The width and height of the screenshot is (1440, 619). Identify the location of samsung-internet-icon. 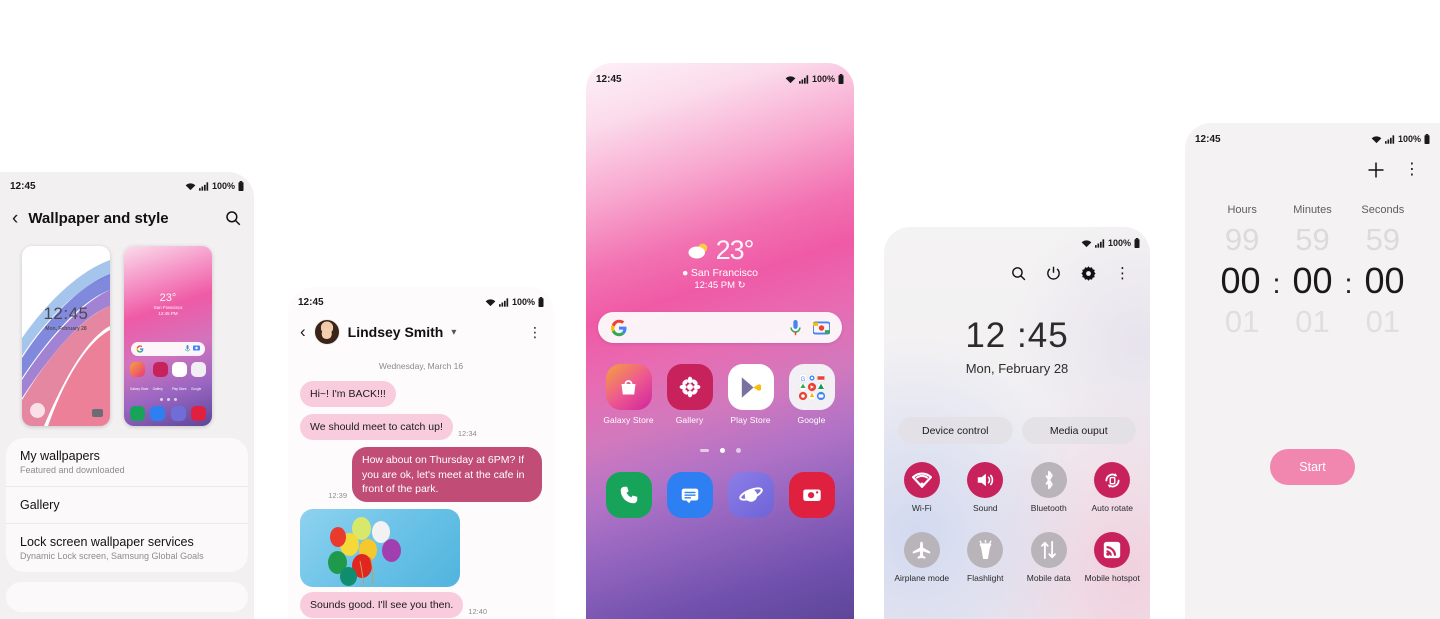
(750, 495).